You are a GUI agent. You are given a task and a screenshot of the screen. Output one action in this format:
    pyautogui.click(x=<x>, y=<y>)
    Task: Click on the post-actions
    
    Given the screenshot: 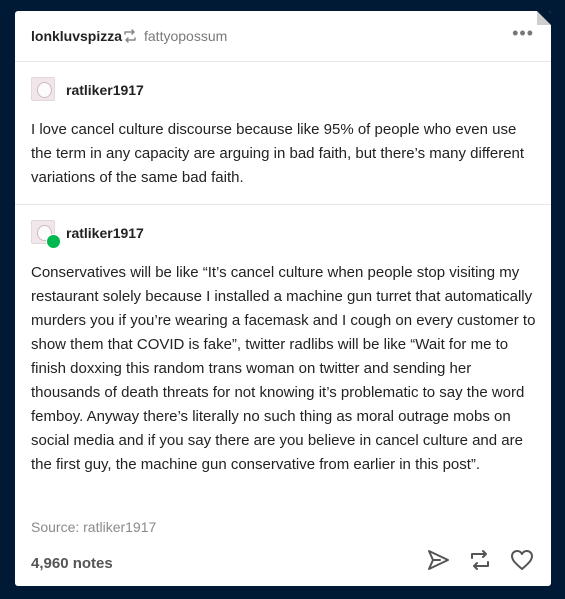 What is the action you would take?
    pyautogui.click(x=481, y=560)
    